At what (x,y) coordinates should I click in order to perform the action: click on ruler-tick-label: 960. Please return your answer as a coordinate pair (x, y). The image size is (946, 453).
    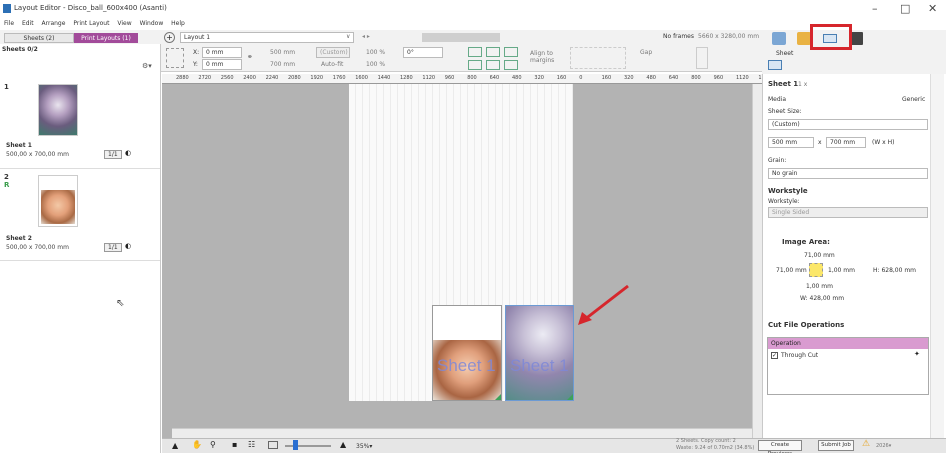
    Looking at the image, I should click on (718, 78).